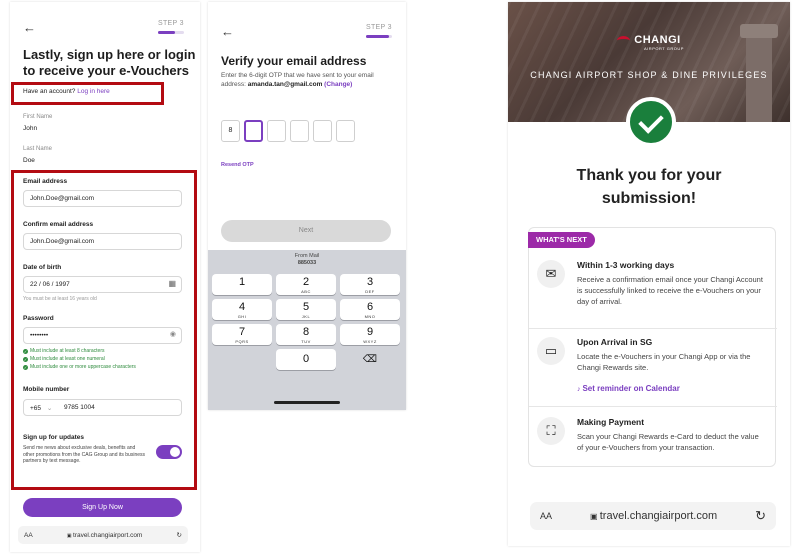 This screenshot has width=799, height=554. I want to click on suggestion-code: 885033, so click(307, 263).